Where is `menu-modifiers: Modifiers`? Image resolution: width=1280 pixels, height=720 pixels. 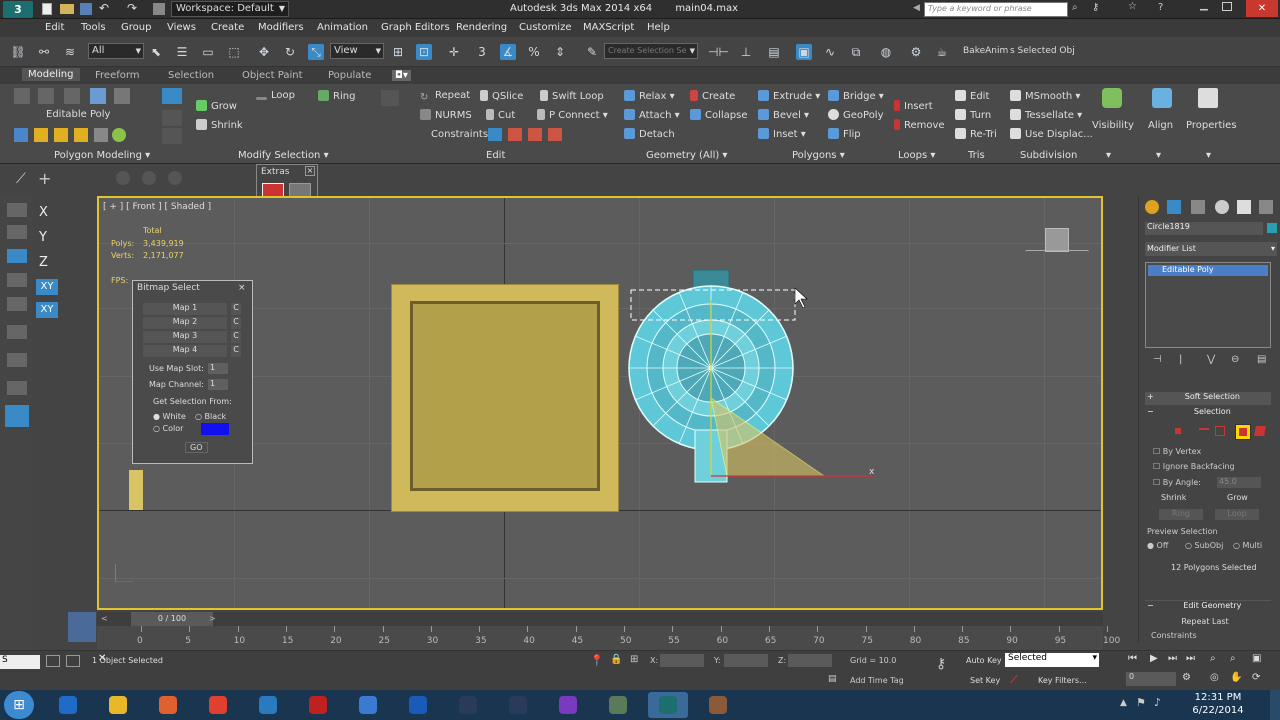 menu-modifiers: Modifiers is located at coordinates (281, 27).